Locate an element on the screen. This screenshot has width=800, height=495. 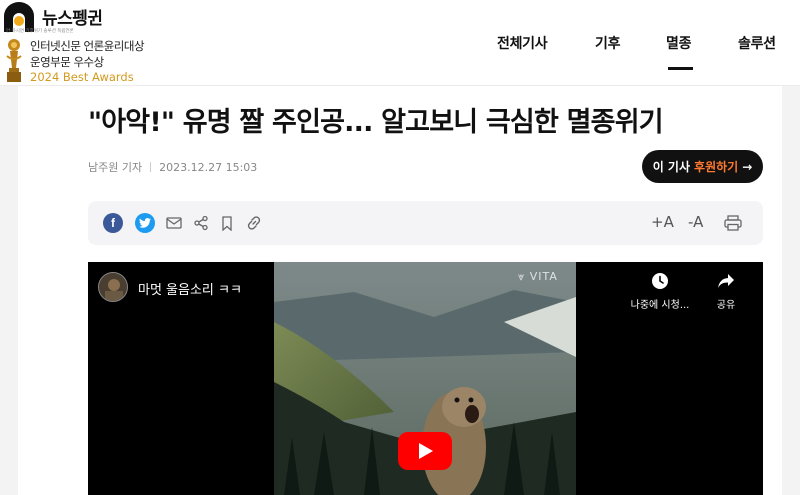
support-prefix: 이 기사 is located at coordinates (671, 167).